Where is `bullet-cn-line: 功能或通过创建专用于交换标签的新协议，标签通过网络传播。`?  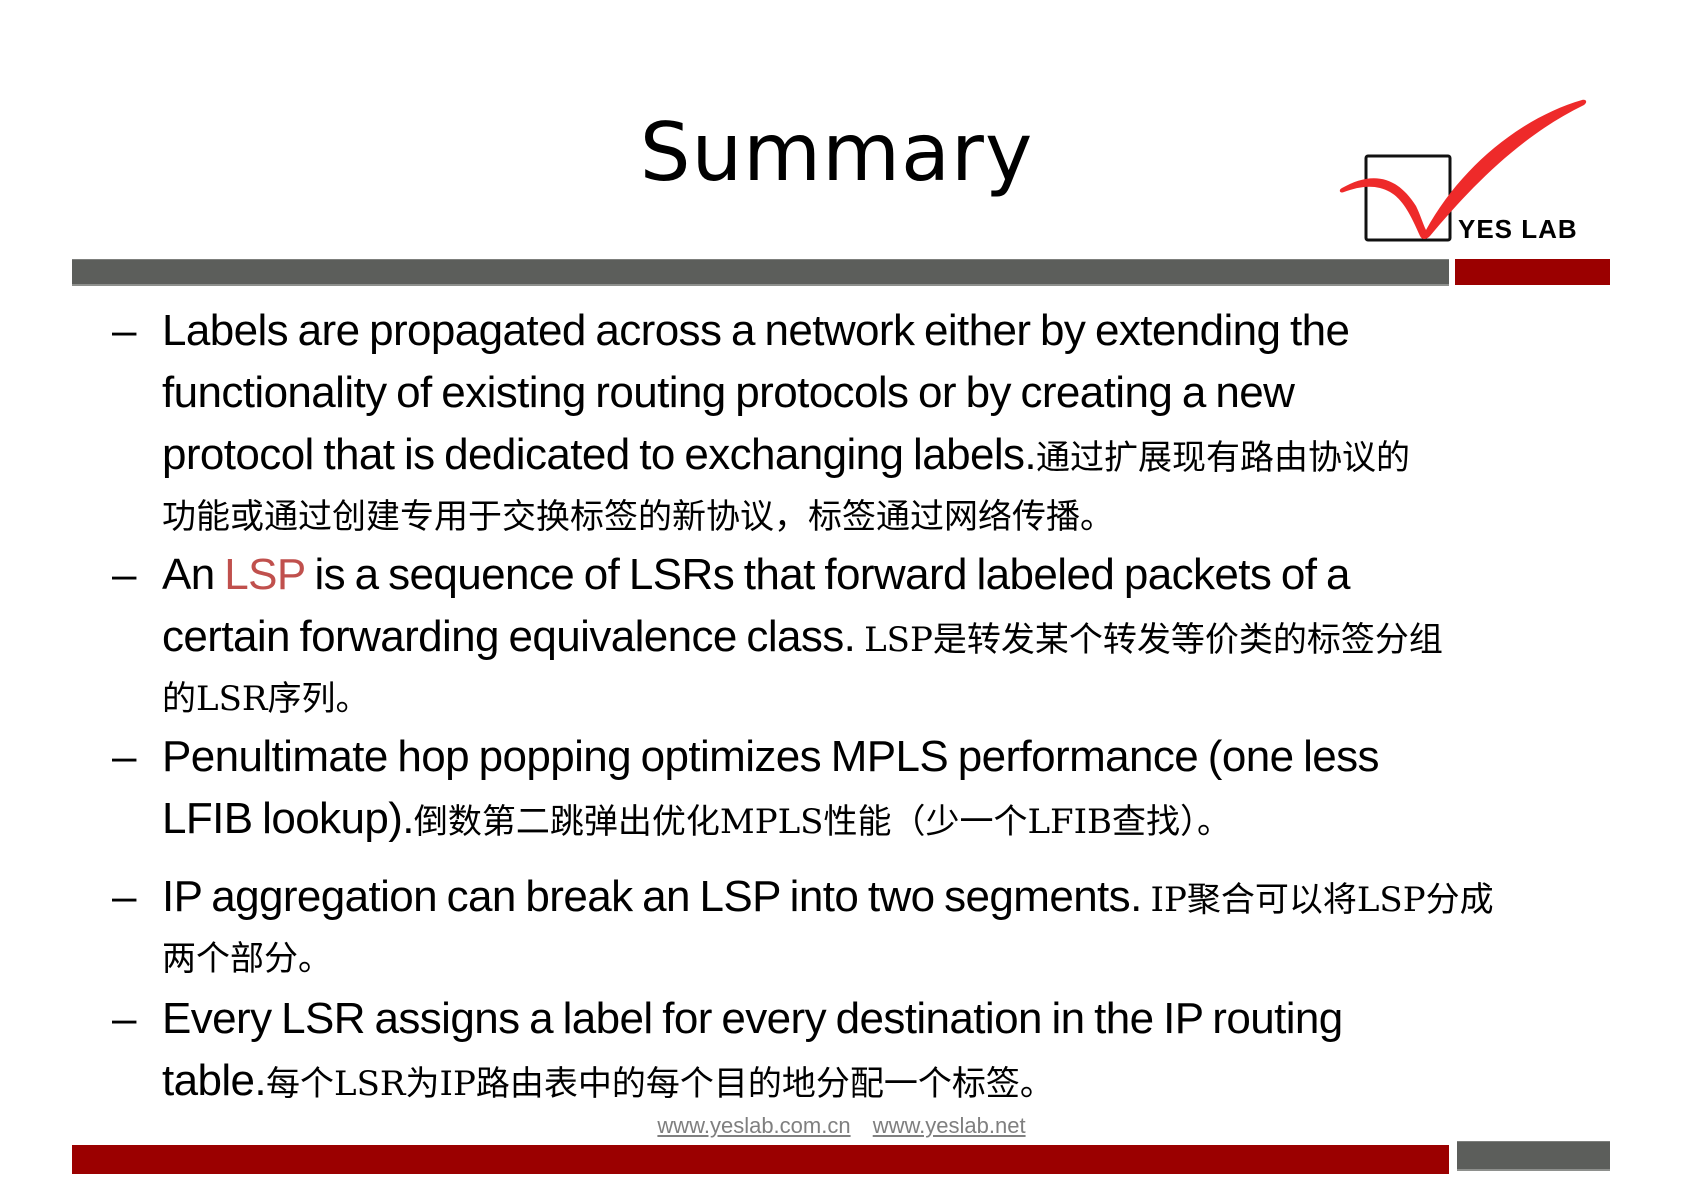
bullet-cn-line: 功能或通过创建专用于交换标签的新协议，标签通过网络传播。 is located at coordinates (638, 517).